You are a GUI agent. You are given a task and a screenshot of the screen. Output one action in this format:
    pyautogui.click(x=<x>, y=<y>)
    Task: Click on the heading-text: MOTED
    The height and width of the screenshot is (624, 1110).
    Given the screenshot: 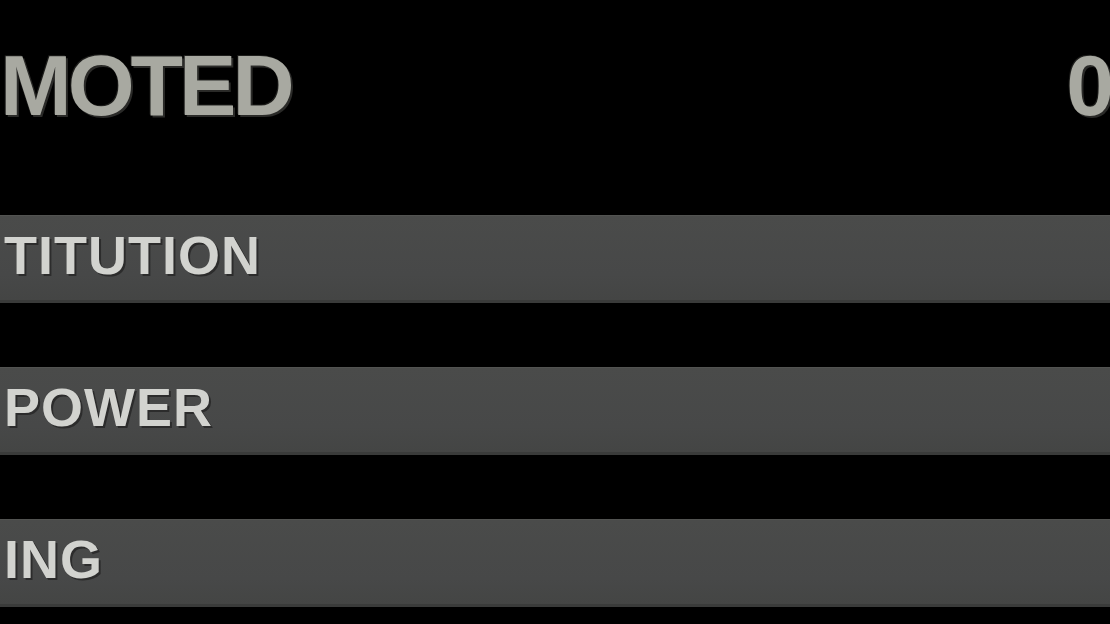 What is the action you would take?
    pyautogui.click(x=145, y=85)
    